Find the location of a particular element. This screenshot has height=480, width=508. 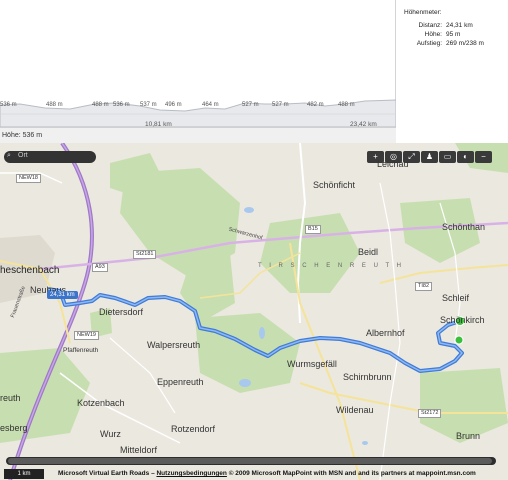

place-label: Schönkirch is located at coordinates (462, 320).